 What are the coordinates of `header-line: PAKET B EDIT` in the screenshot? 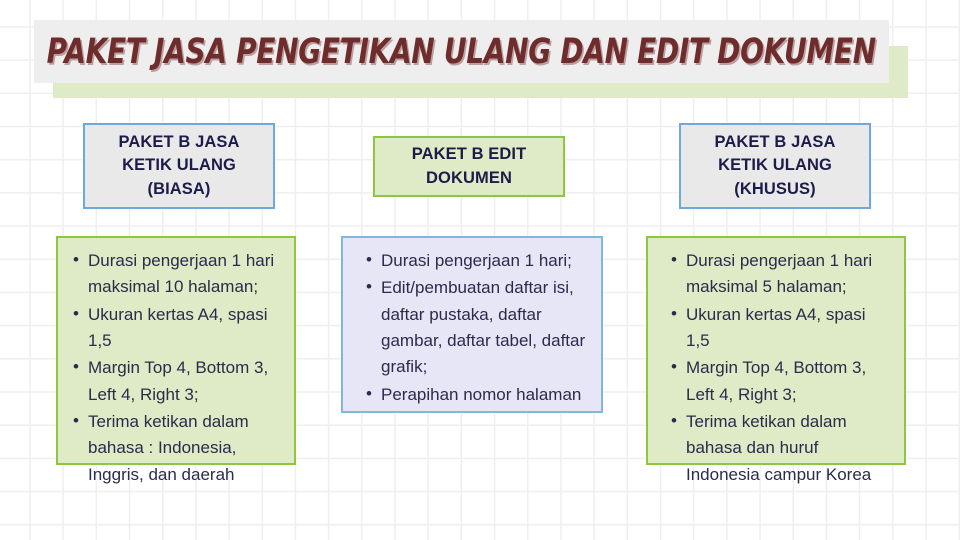 It's located at (469, 154).